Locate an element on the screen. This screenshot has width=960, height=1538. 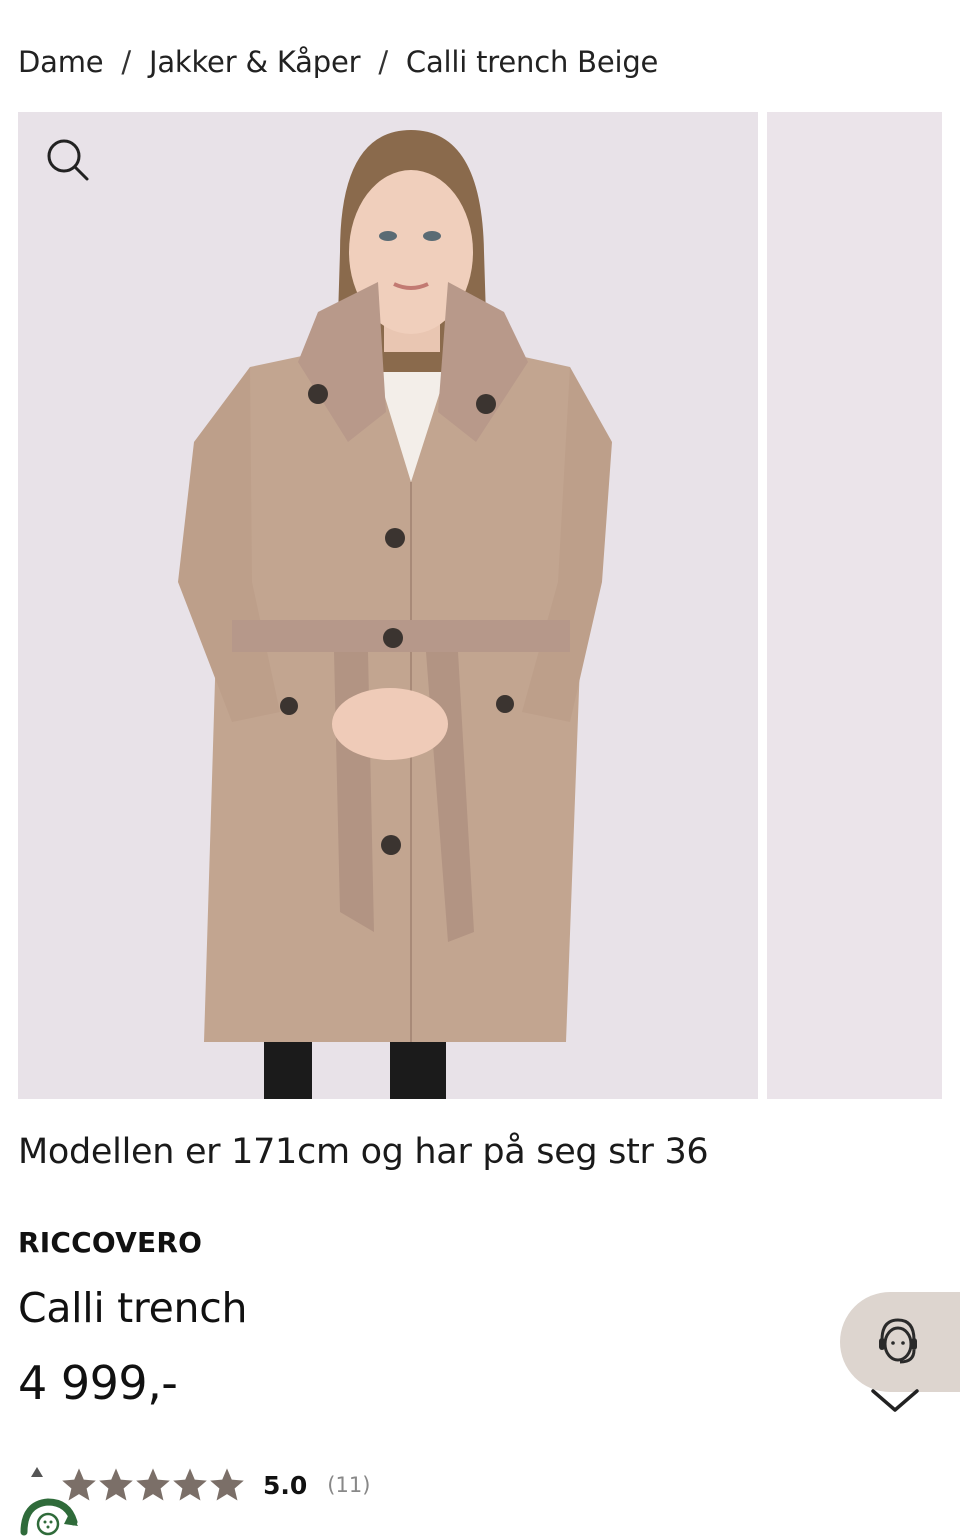
customer-support-icon is located at coordinates (898, 1341).